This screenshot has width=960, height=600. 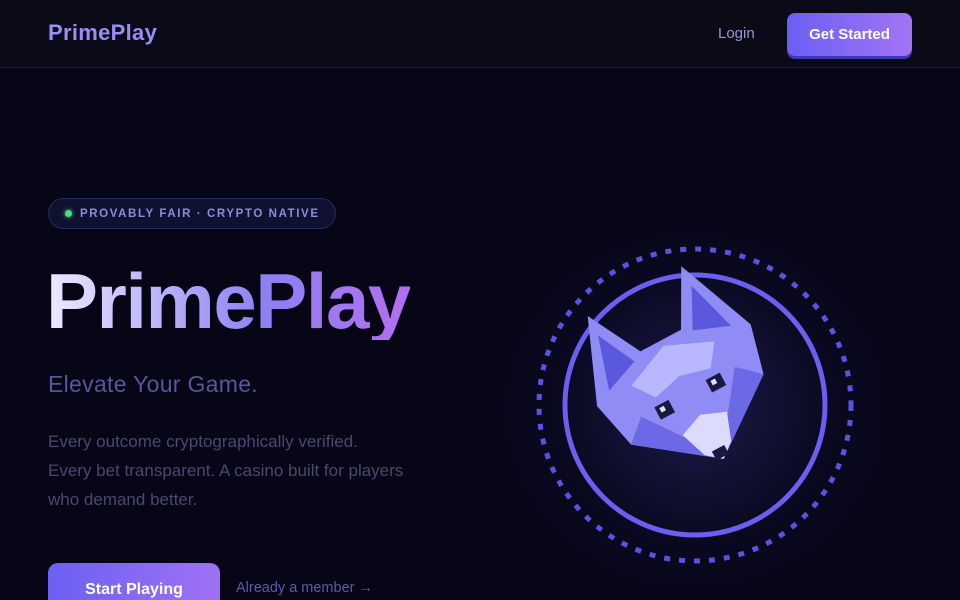 I want to click on brand-logo: PrimePlay, so click(x=102, y=33).